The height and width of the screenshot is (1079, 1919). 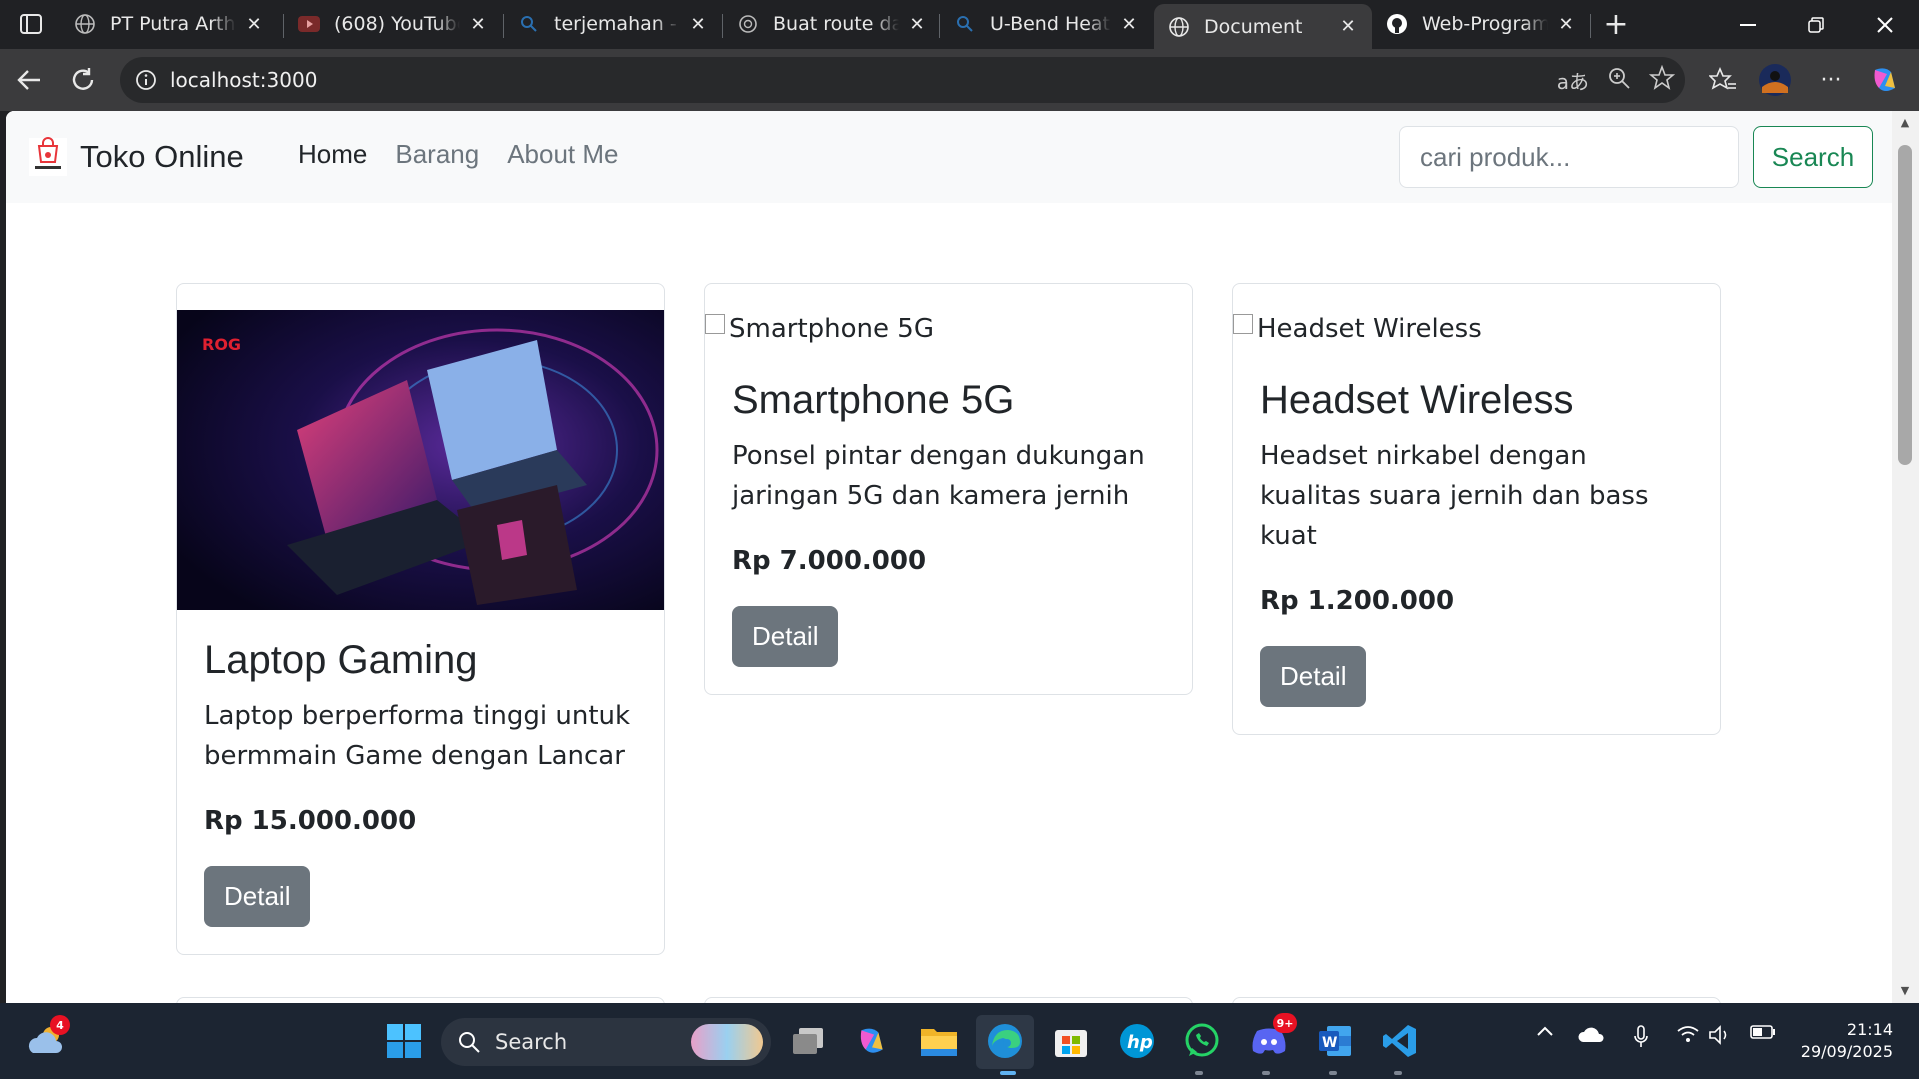 What do you see at coordinates (836, 24) in the screenshot?
I see `tab-title: Buat route dan` at bounding box center [836, 24].